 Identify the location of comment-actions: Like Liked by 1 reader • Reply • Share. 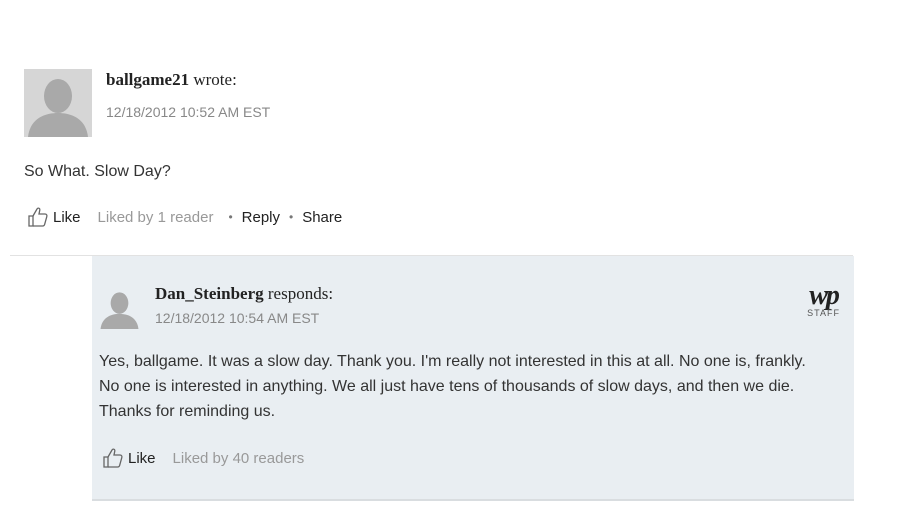
(184, 217).